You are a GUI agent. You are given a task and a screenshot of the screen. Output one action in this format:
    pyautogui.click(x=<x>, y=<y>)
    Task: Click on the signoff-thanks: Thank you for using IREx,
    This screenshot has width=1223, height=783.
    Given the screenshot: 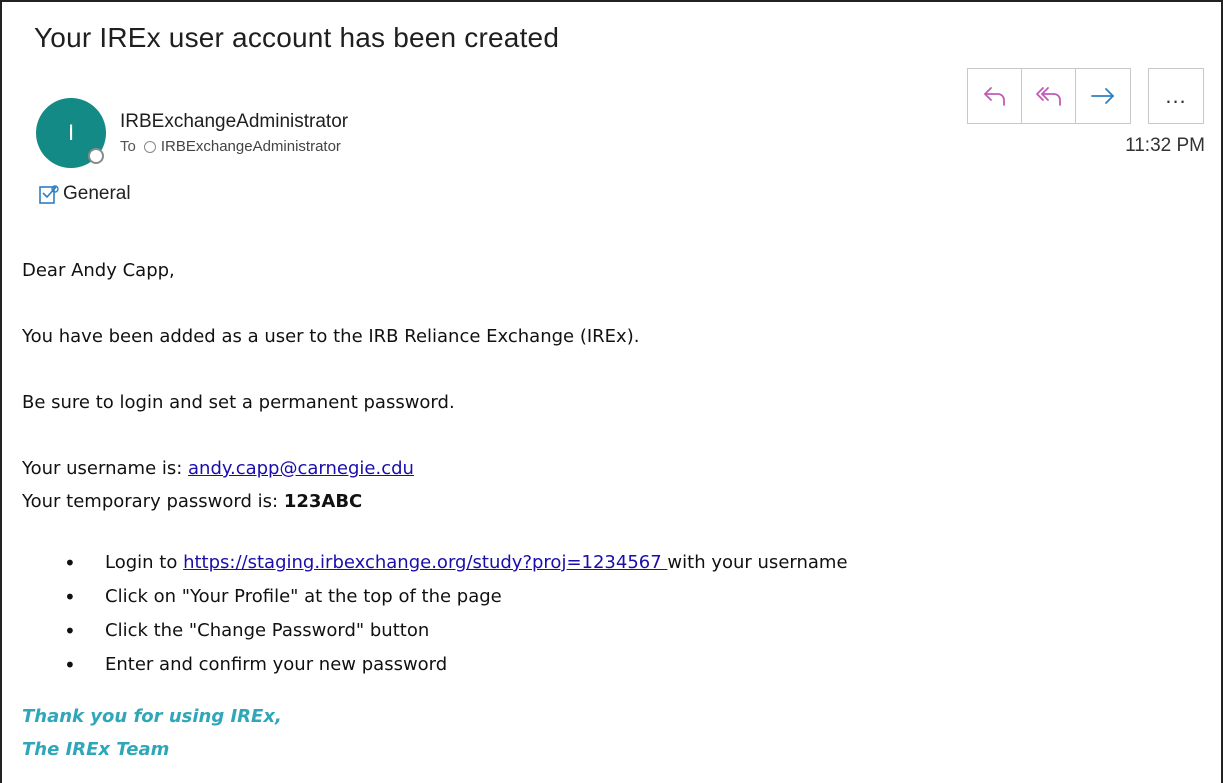 What is the action you would take?
    pyautogui.click(x=152, y=716)
    